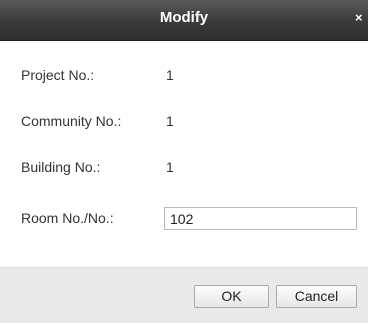 This screenshot has height=323, width=368. What do you see at coordinates (170, 75) in the screenshot?
I see `project-no-value: 1` at bounding box center [170, 75].